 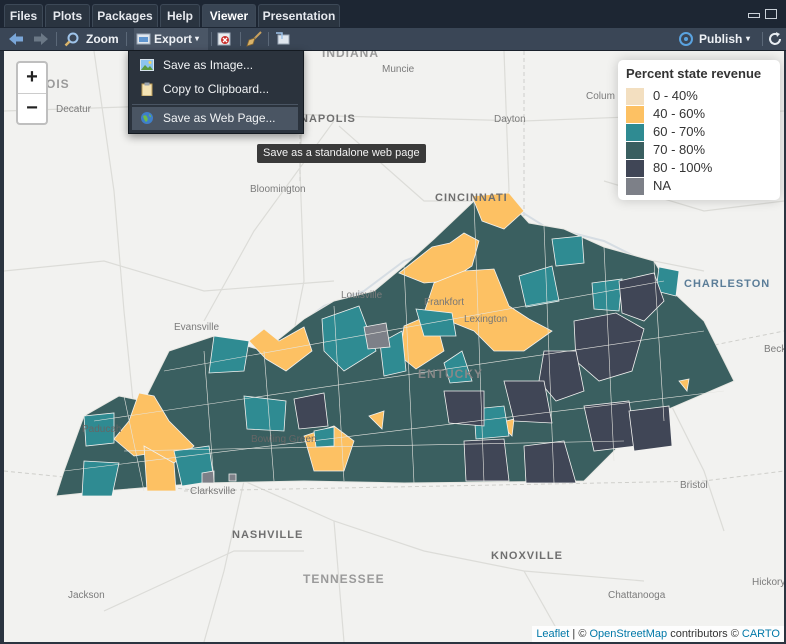 I want to click on legend-label: NA, so click(x=662, y=185).